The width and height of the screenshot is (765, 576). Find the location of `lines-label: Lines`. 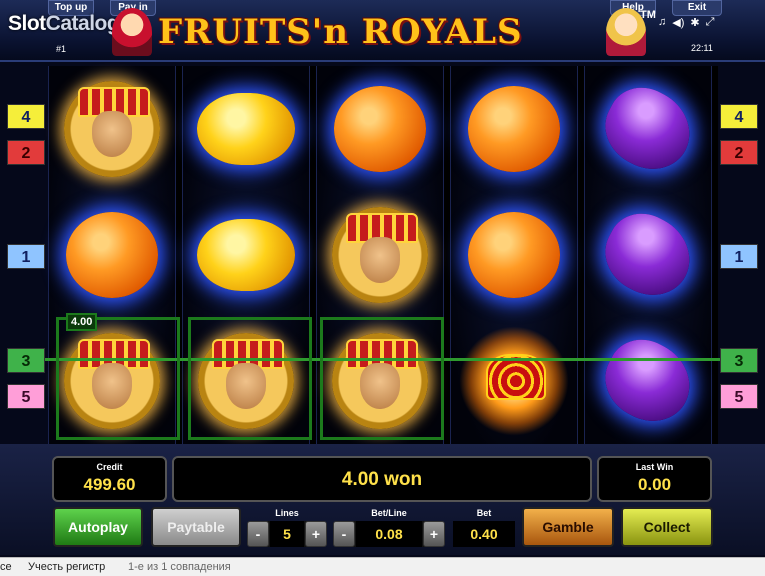

lines-label: Lines is located at coordinates (287, 513).